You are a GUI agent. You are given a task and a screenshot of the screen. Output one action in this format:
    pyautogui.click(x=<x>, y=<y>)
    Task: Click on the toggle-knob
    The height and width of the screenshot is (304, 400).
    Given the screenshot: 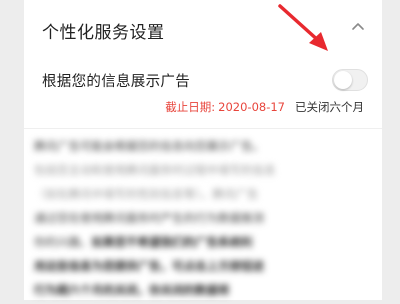 What is the action you would take?
    pyautogui.click(x=343, y=80)
    